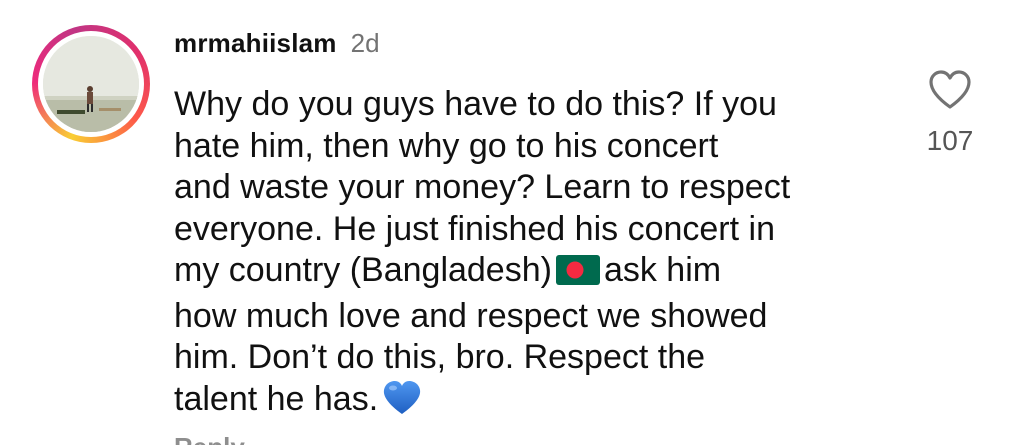  I want to click on comment-line-with-flag: my country (Bangladesh) ask him, so click(534, 273).